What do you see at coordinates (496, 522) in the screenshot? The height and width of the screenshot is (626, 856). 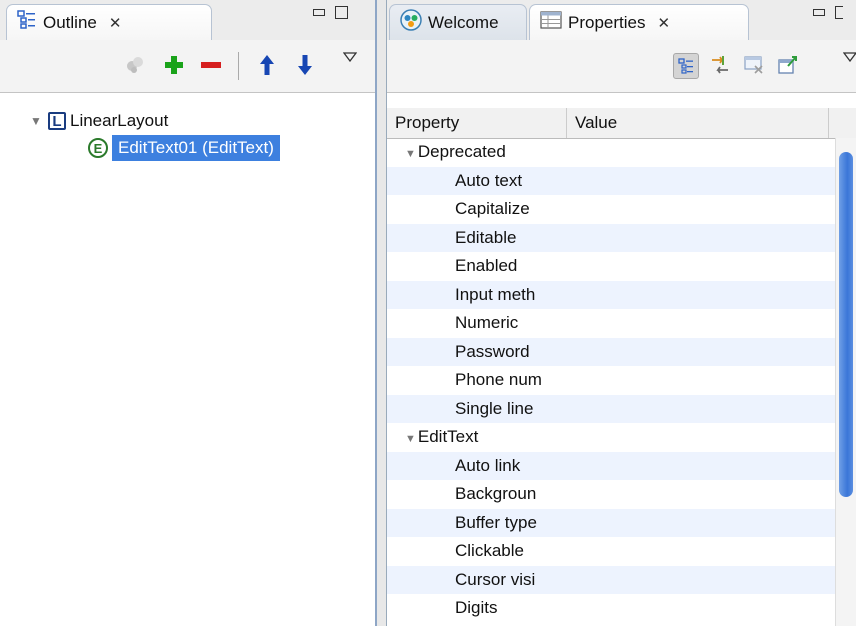 I see `property-name: Buffer type` at bounding box center [496, 522].